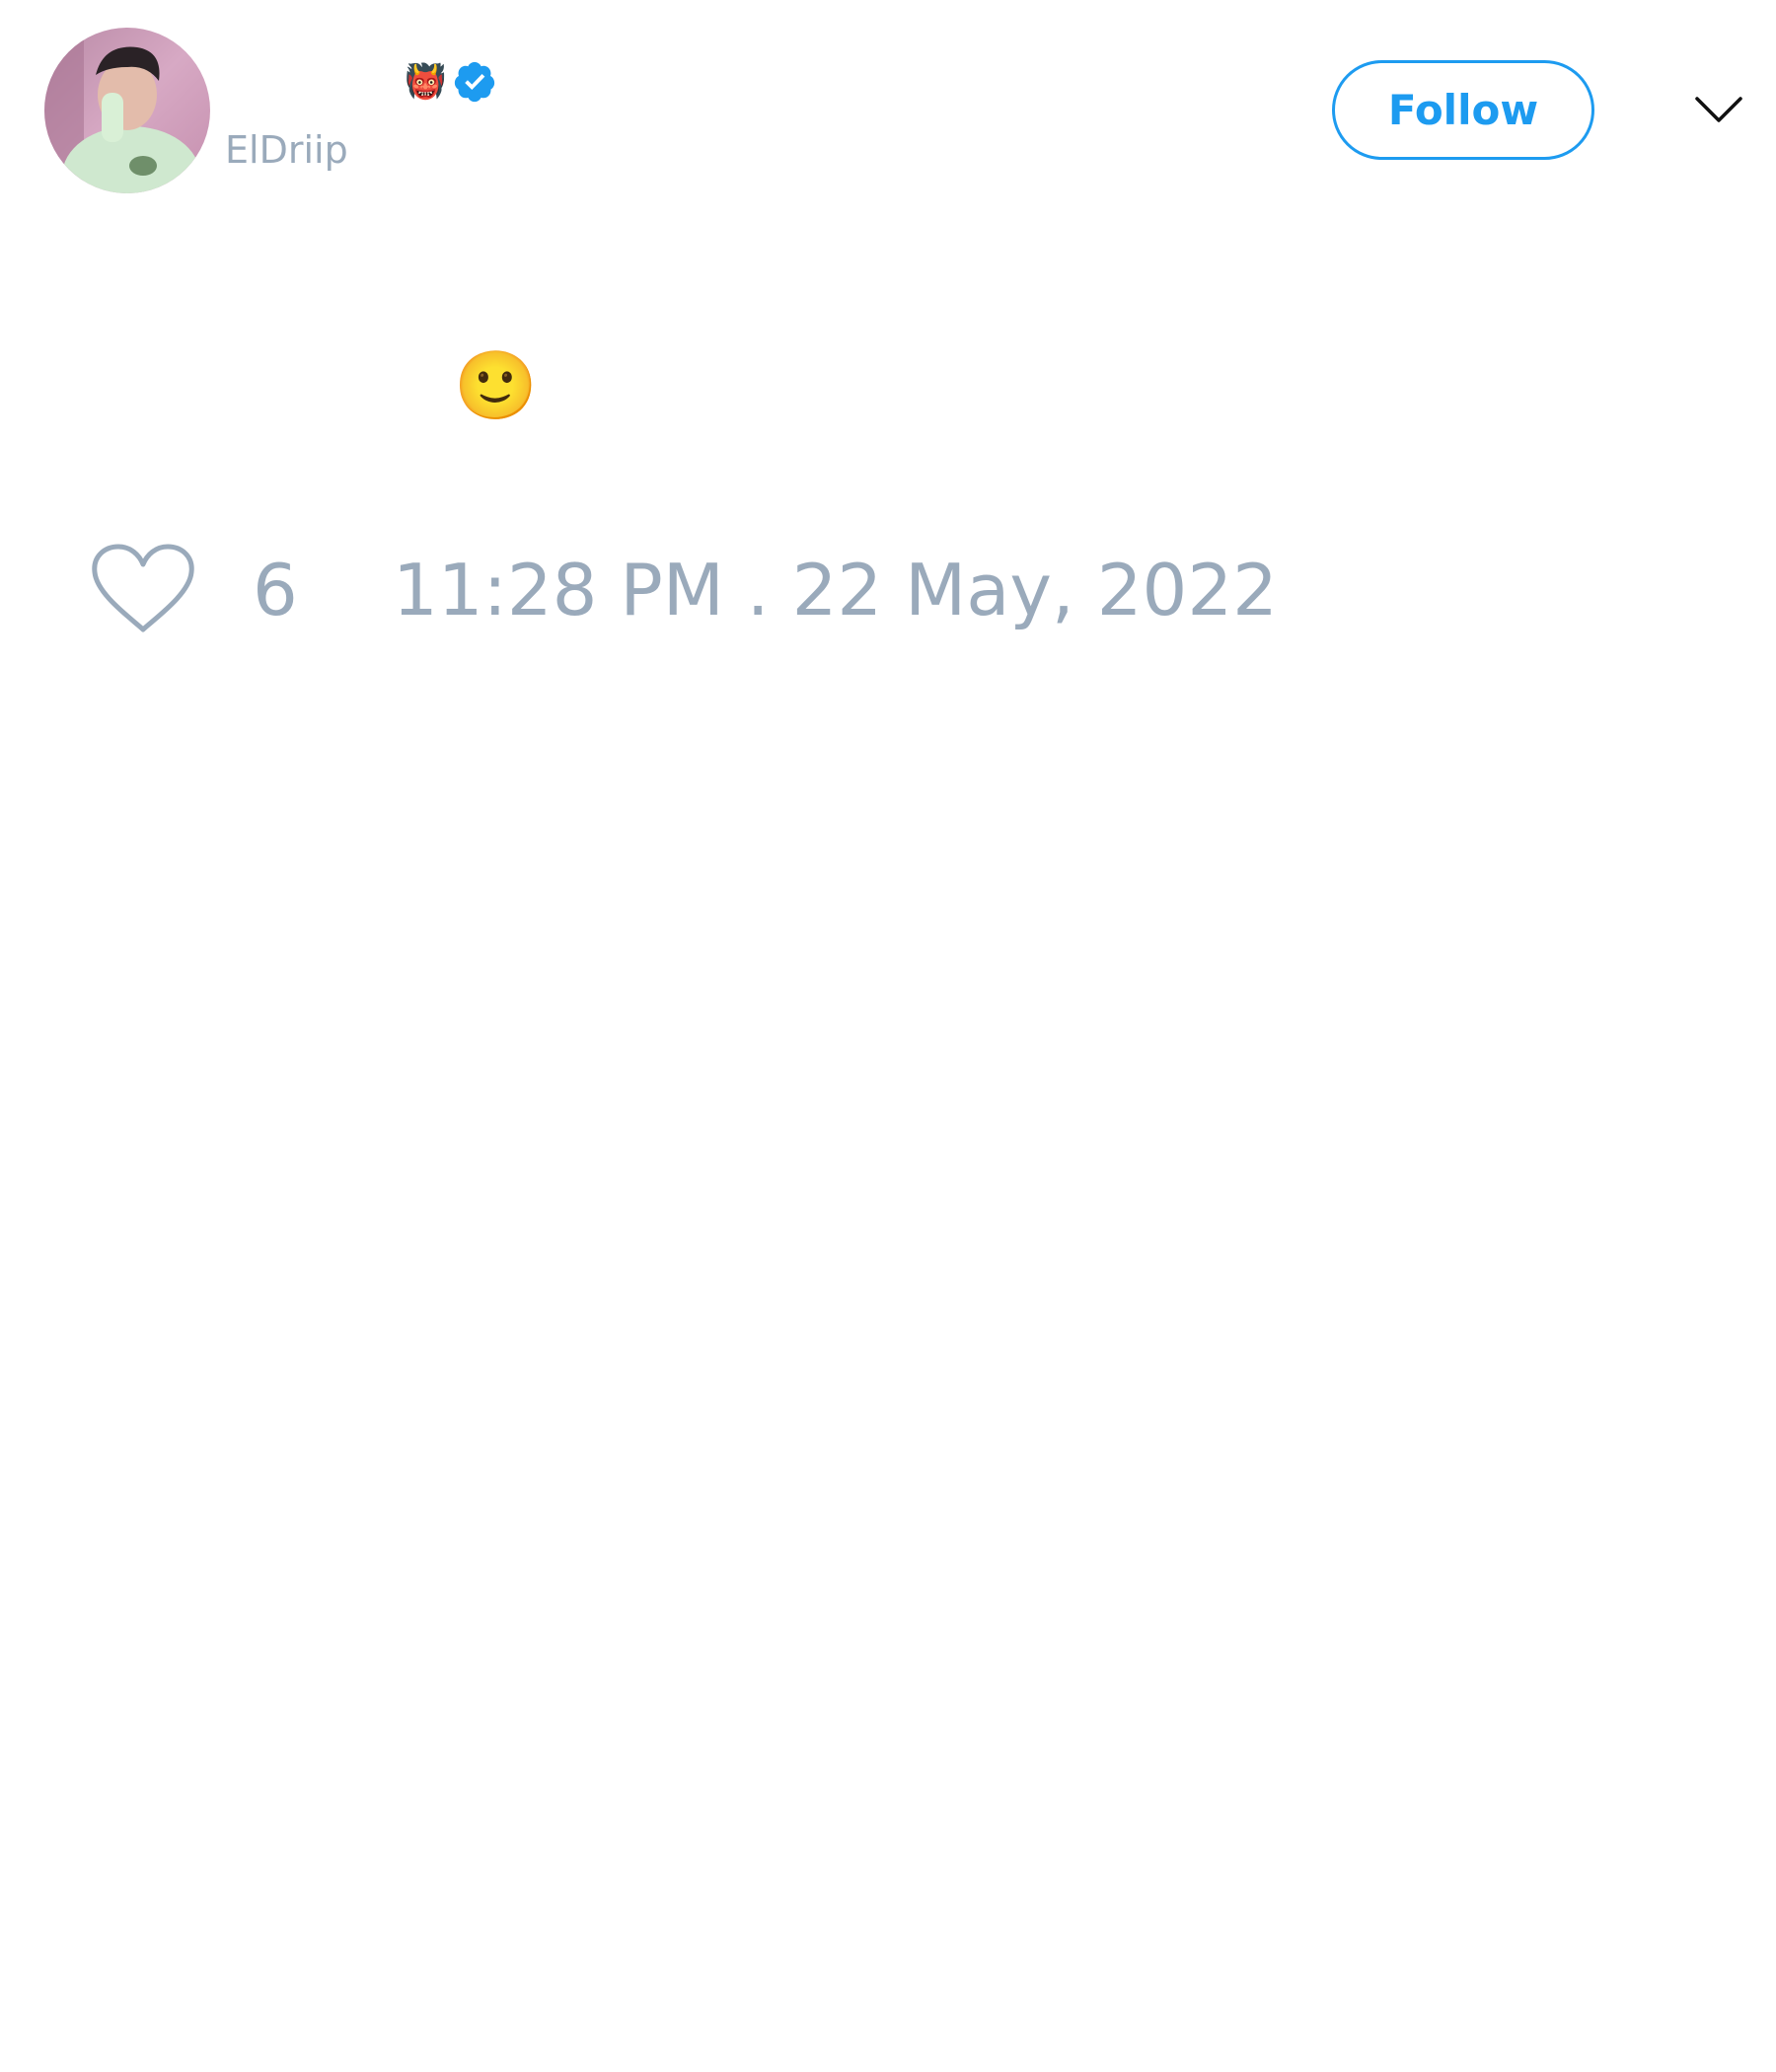 This screenshot has width=1776, height=2072. I want to click on follow-button: Follow, so click(1463, 110).